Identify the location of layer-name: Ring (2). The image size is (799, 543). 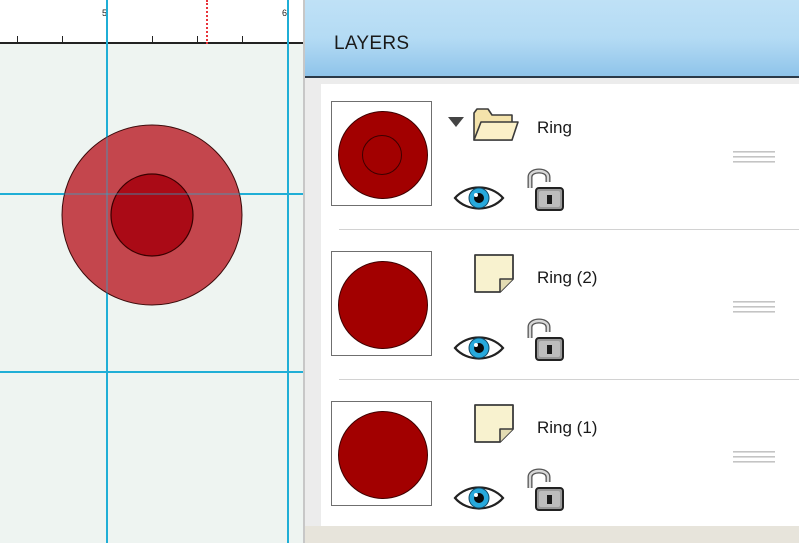
(567, 277).